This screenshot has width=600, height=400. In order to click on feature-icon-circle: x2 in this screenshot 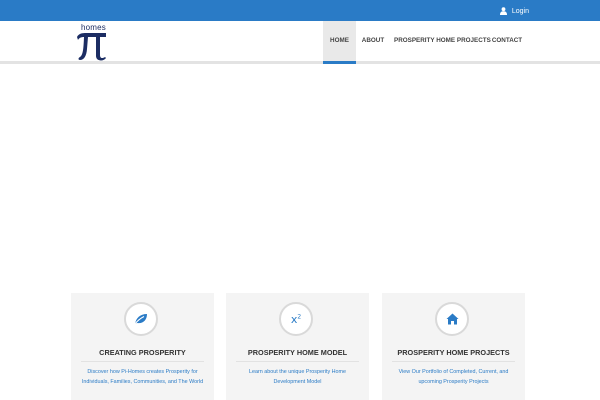, I will do `click(296, 319)`.